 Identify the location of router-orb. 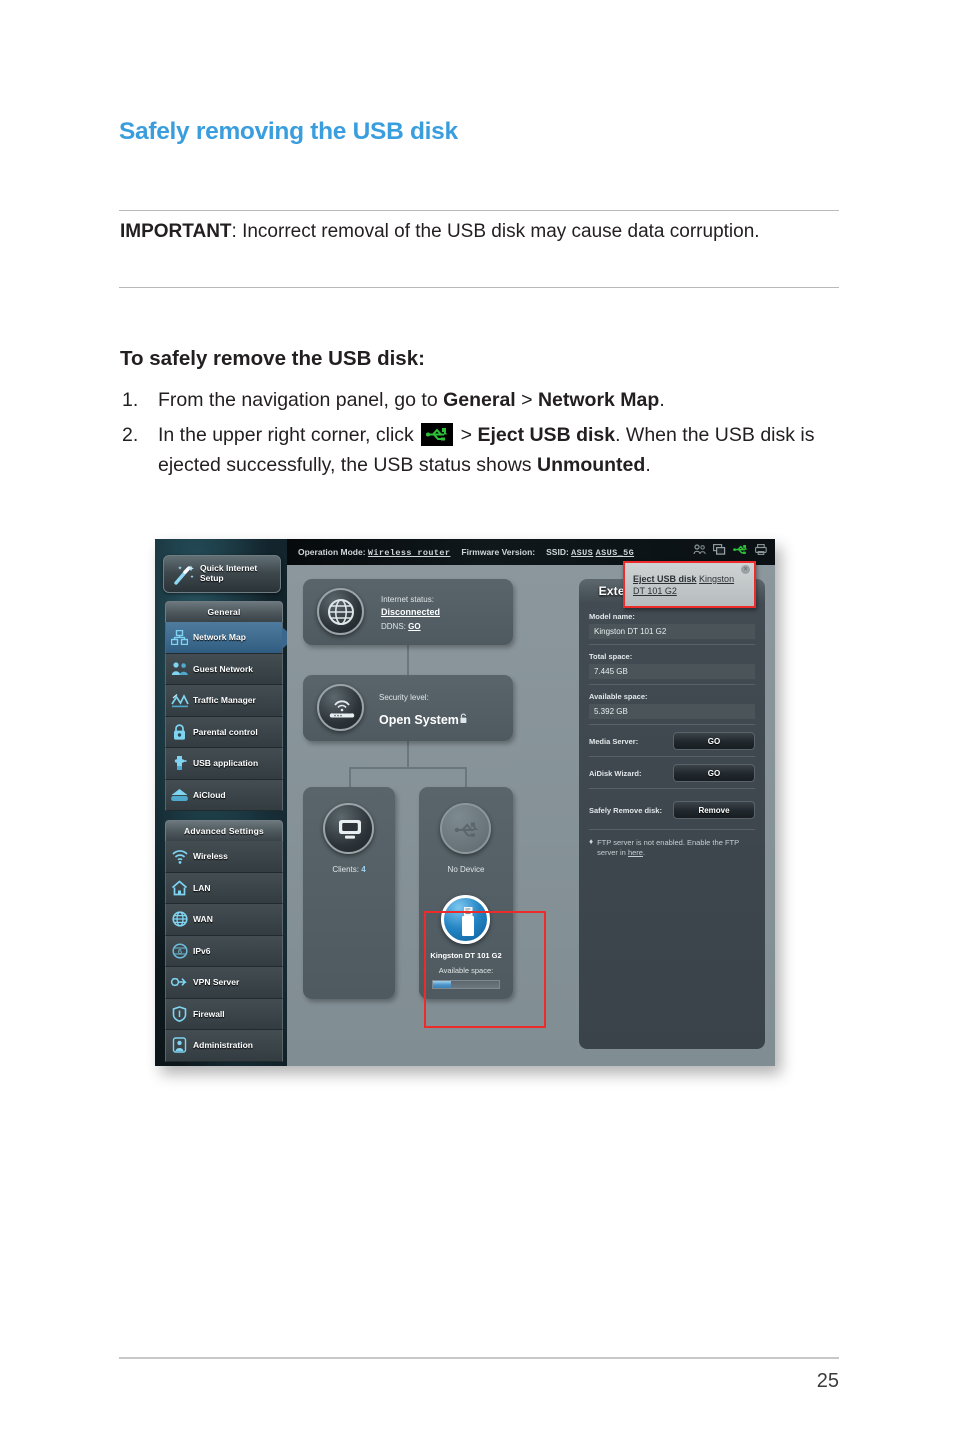
(340, 707).